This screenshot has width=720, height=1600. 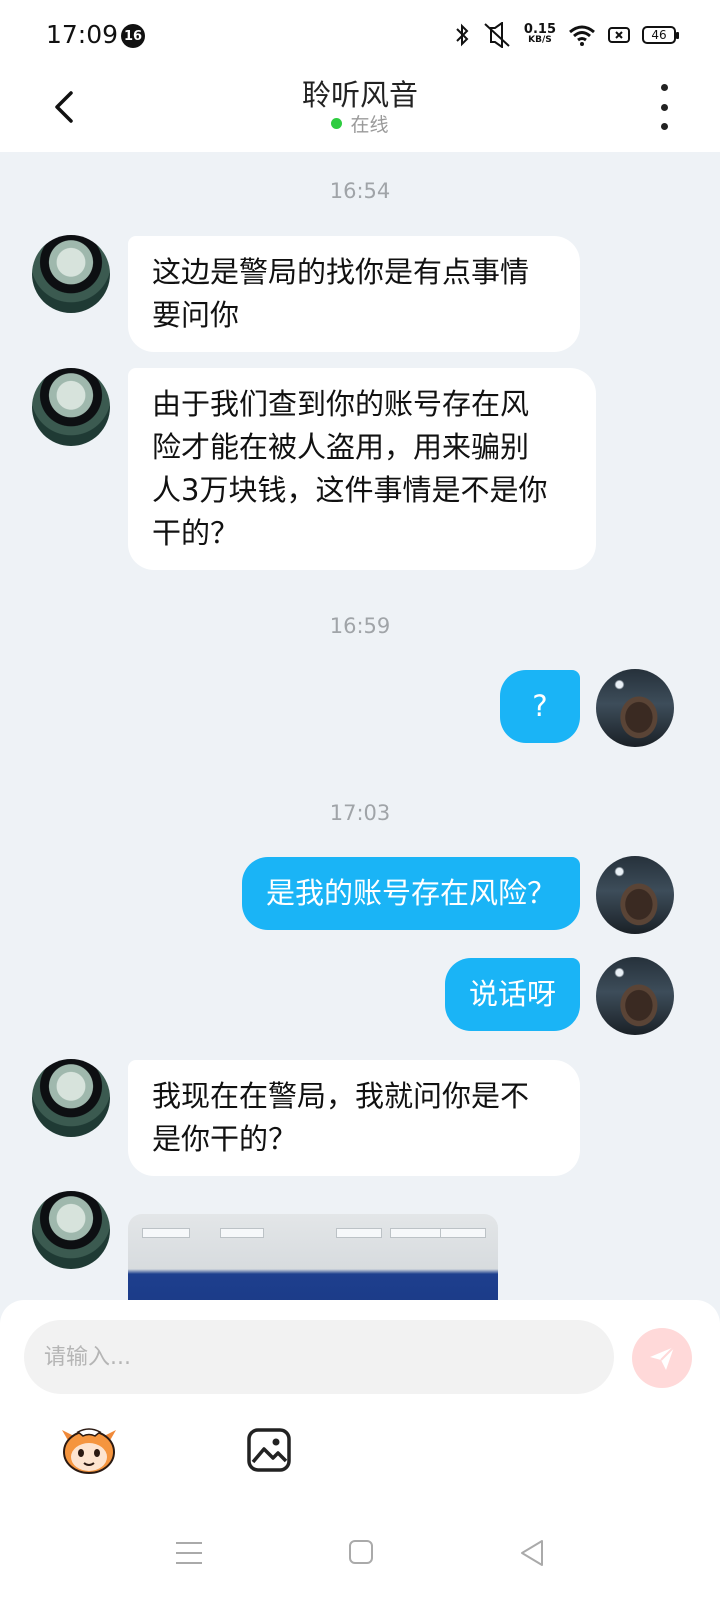 I want to click on outgoing-message-bubble: ?, so click(x=540, y=706).